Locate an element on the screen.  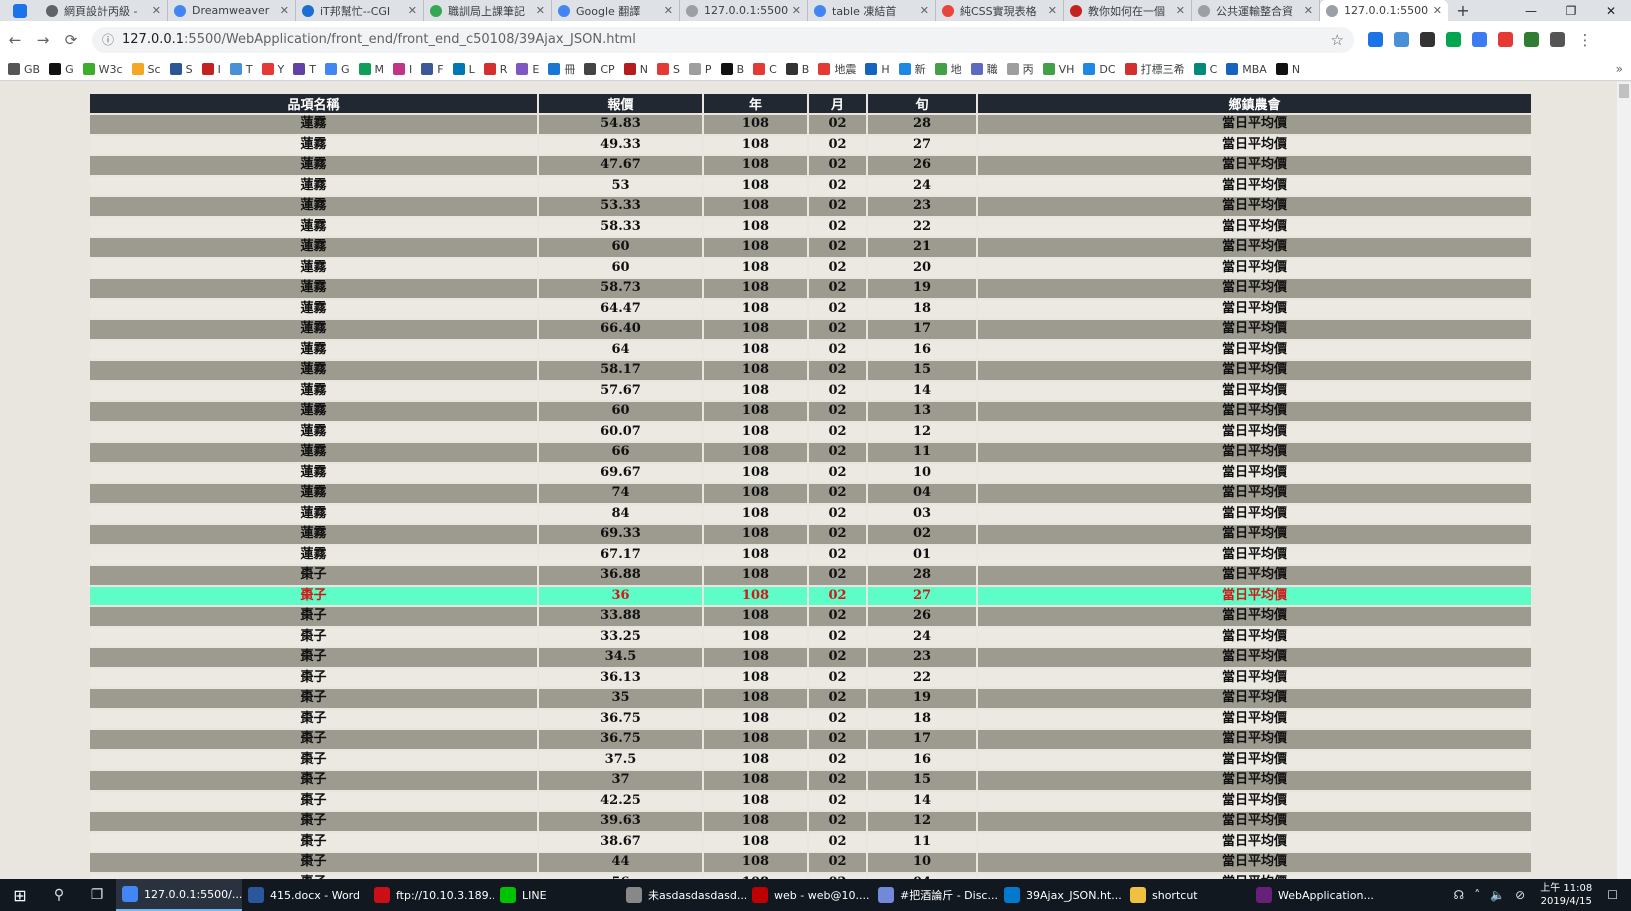
new-tab-button: + is located at coordinates (1463, 10).